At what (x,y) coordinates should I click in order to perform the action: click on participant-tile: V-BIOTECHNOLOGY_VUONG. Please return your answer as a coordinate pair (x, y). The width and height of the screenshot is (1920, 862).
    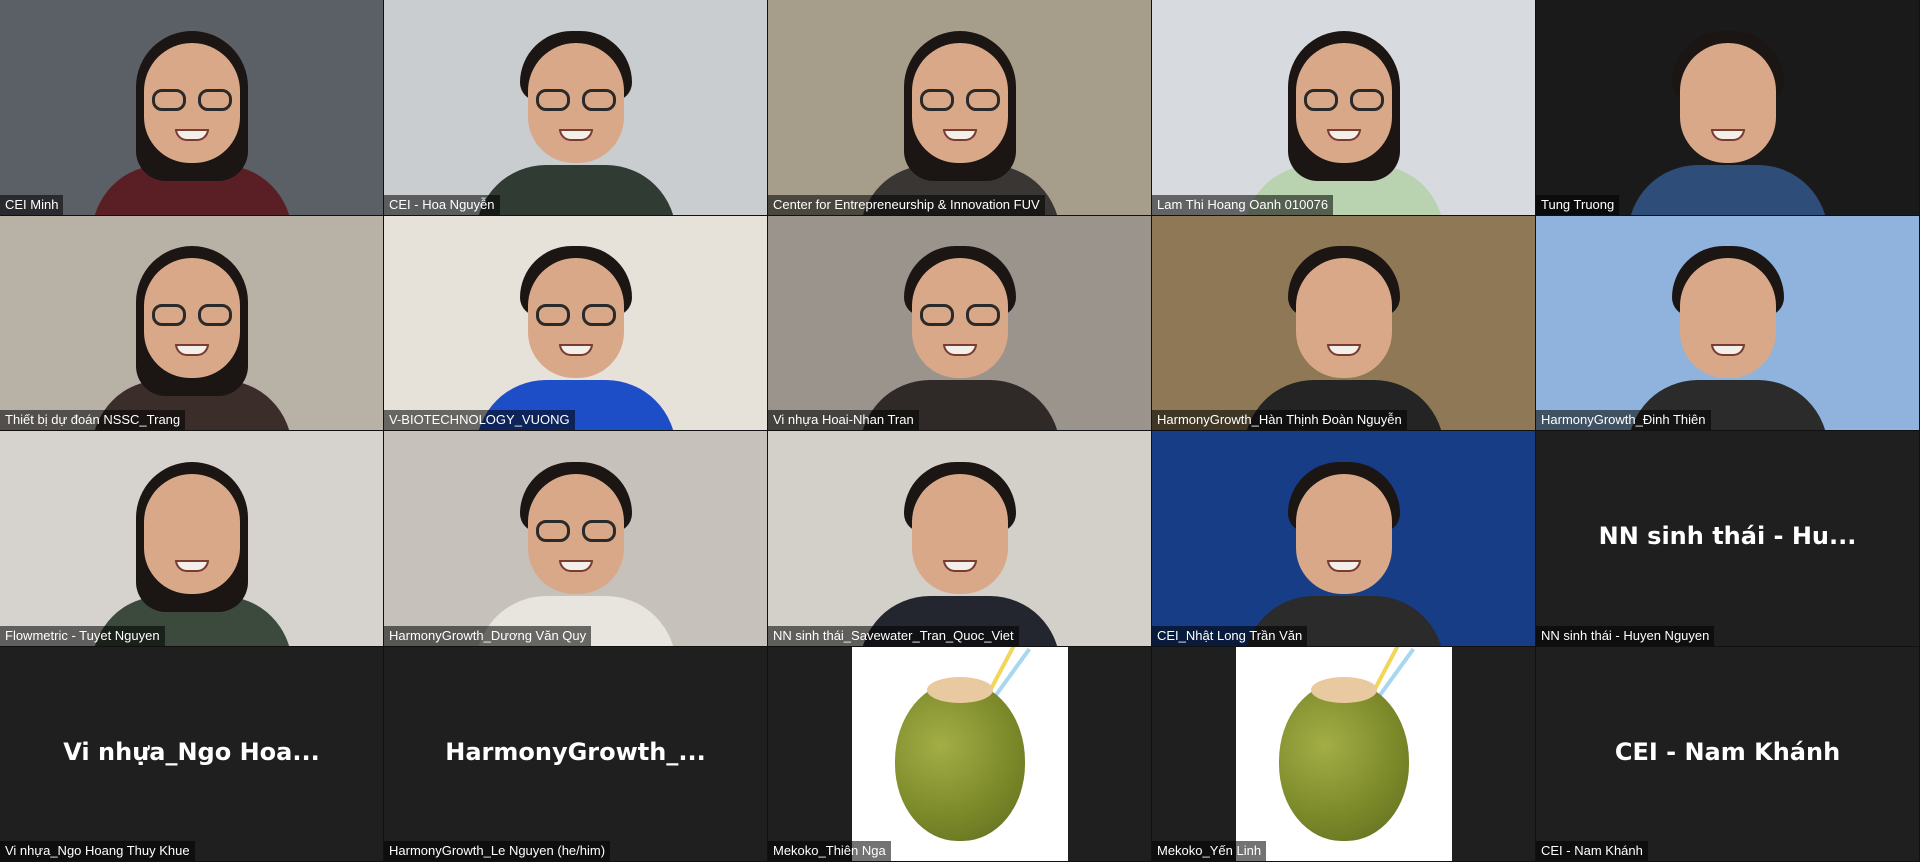
    Looking at the image, I should click on (576, 323).